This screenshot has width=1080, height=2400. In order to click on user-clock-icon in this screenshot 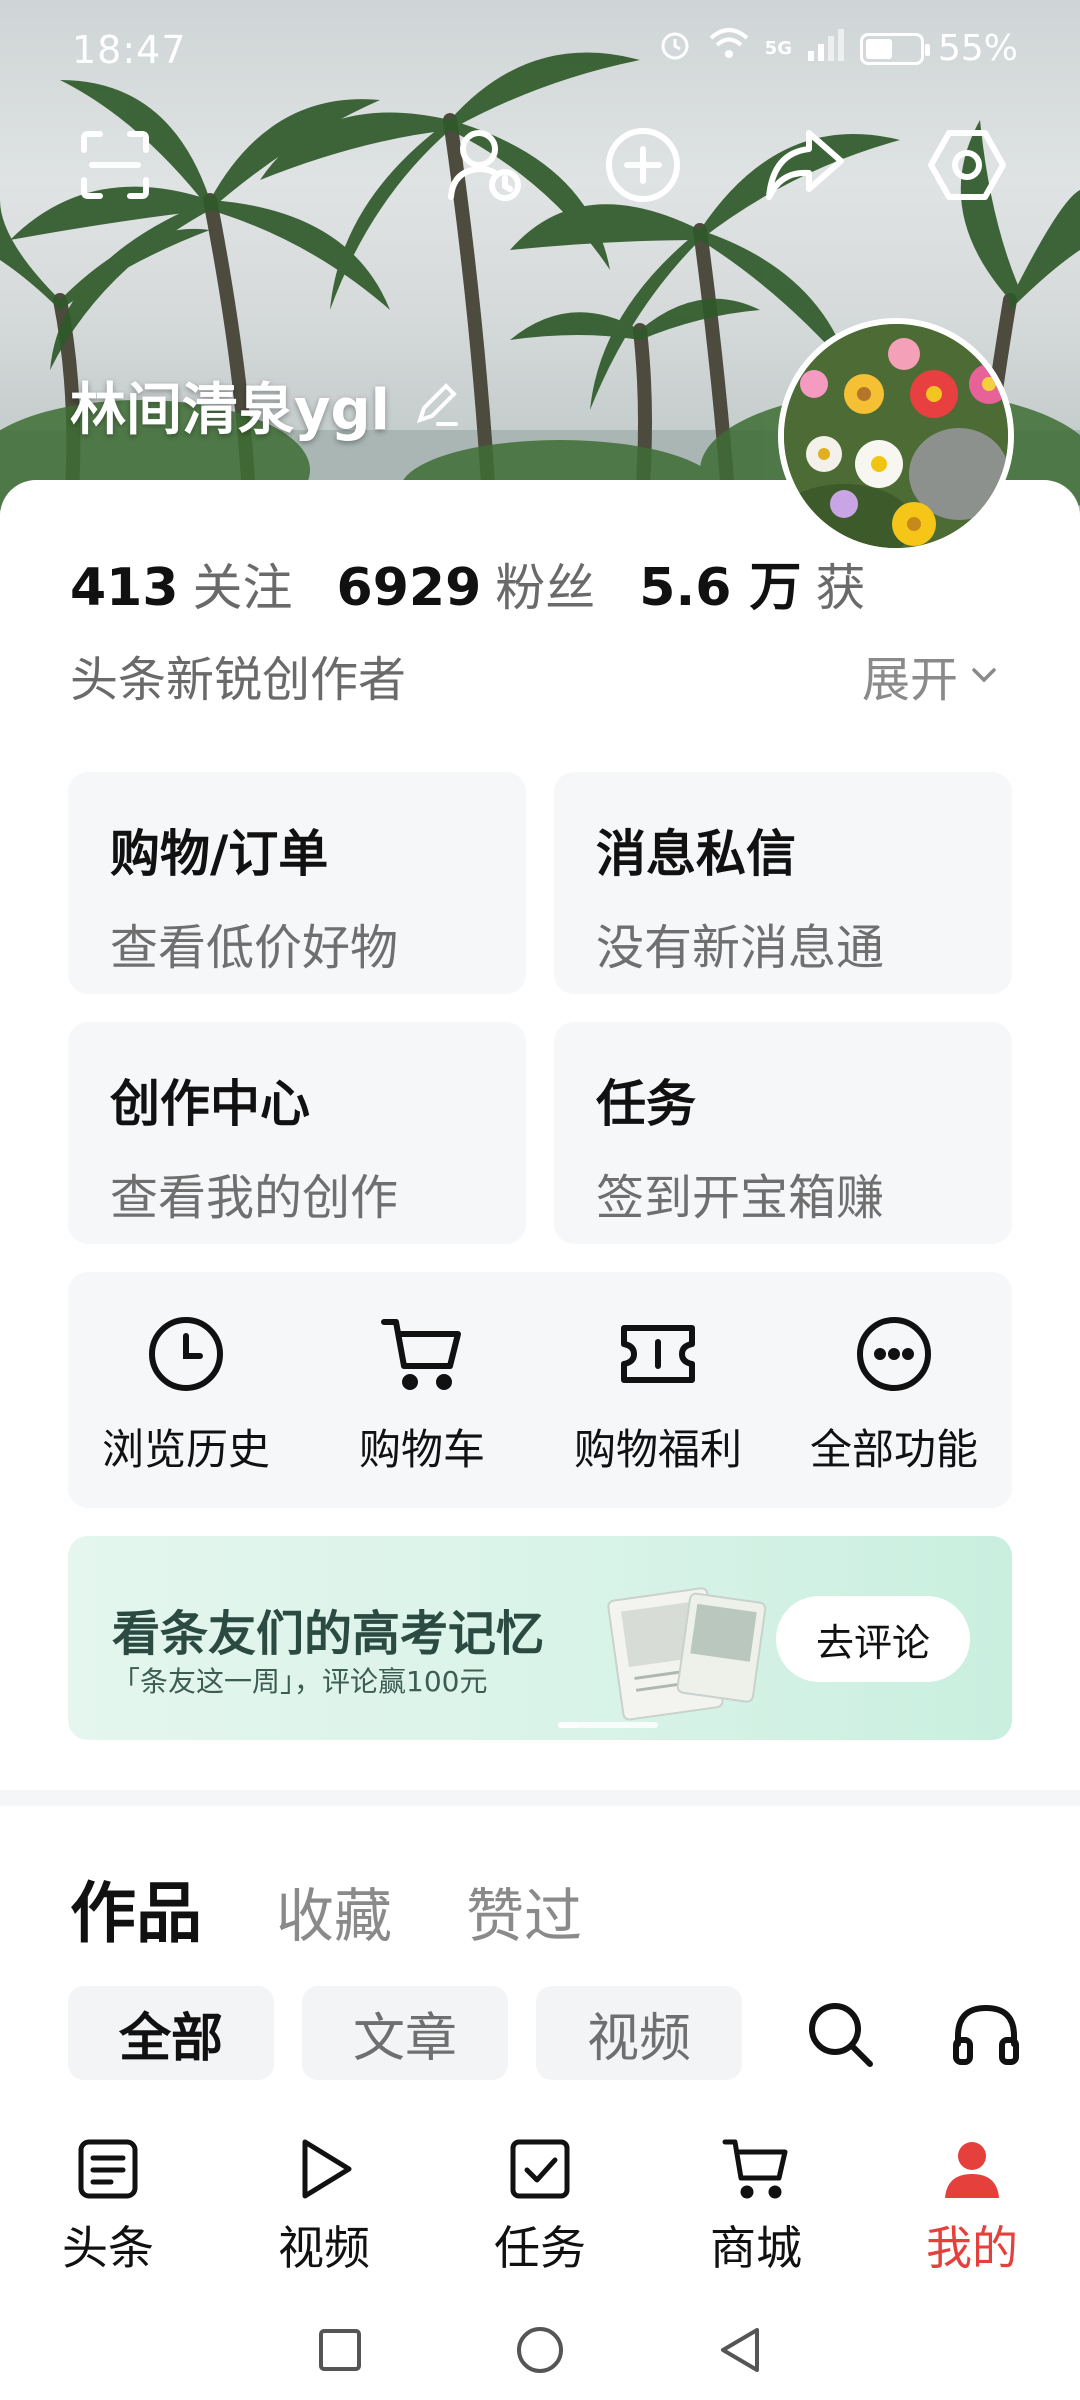, I will do `click(485, 165)`.